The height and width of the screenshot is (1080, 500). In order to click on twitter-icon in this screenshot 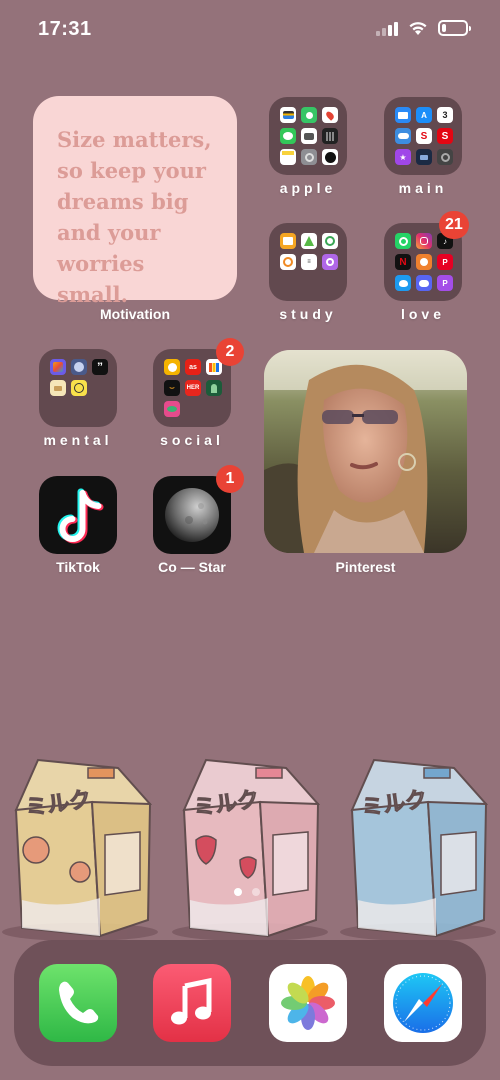, I will do `click(403, 283)`.